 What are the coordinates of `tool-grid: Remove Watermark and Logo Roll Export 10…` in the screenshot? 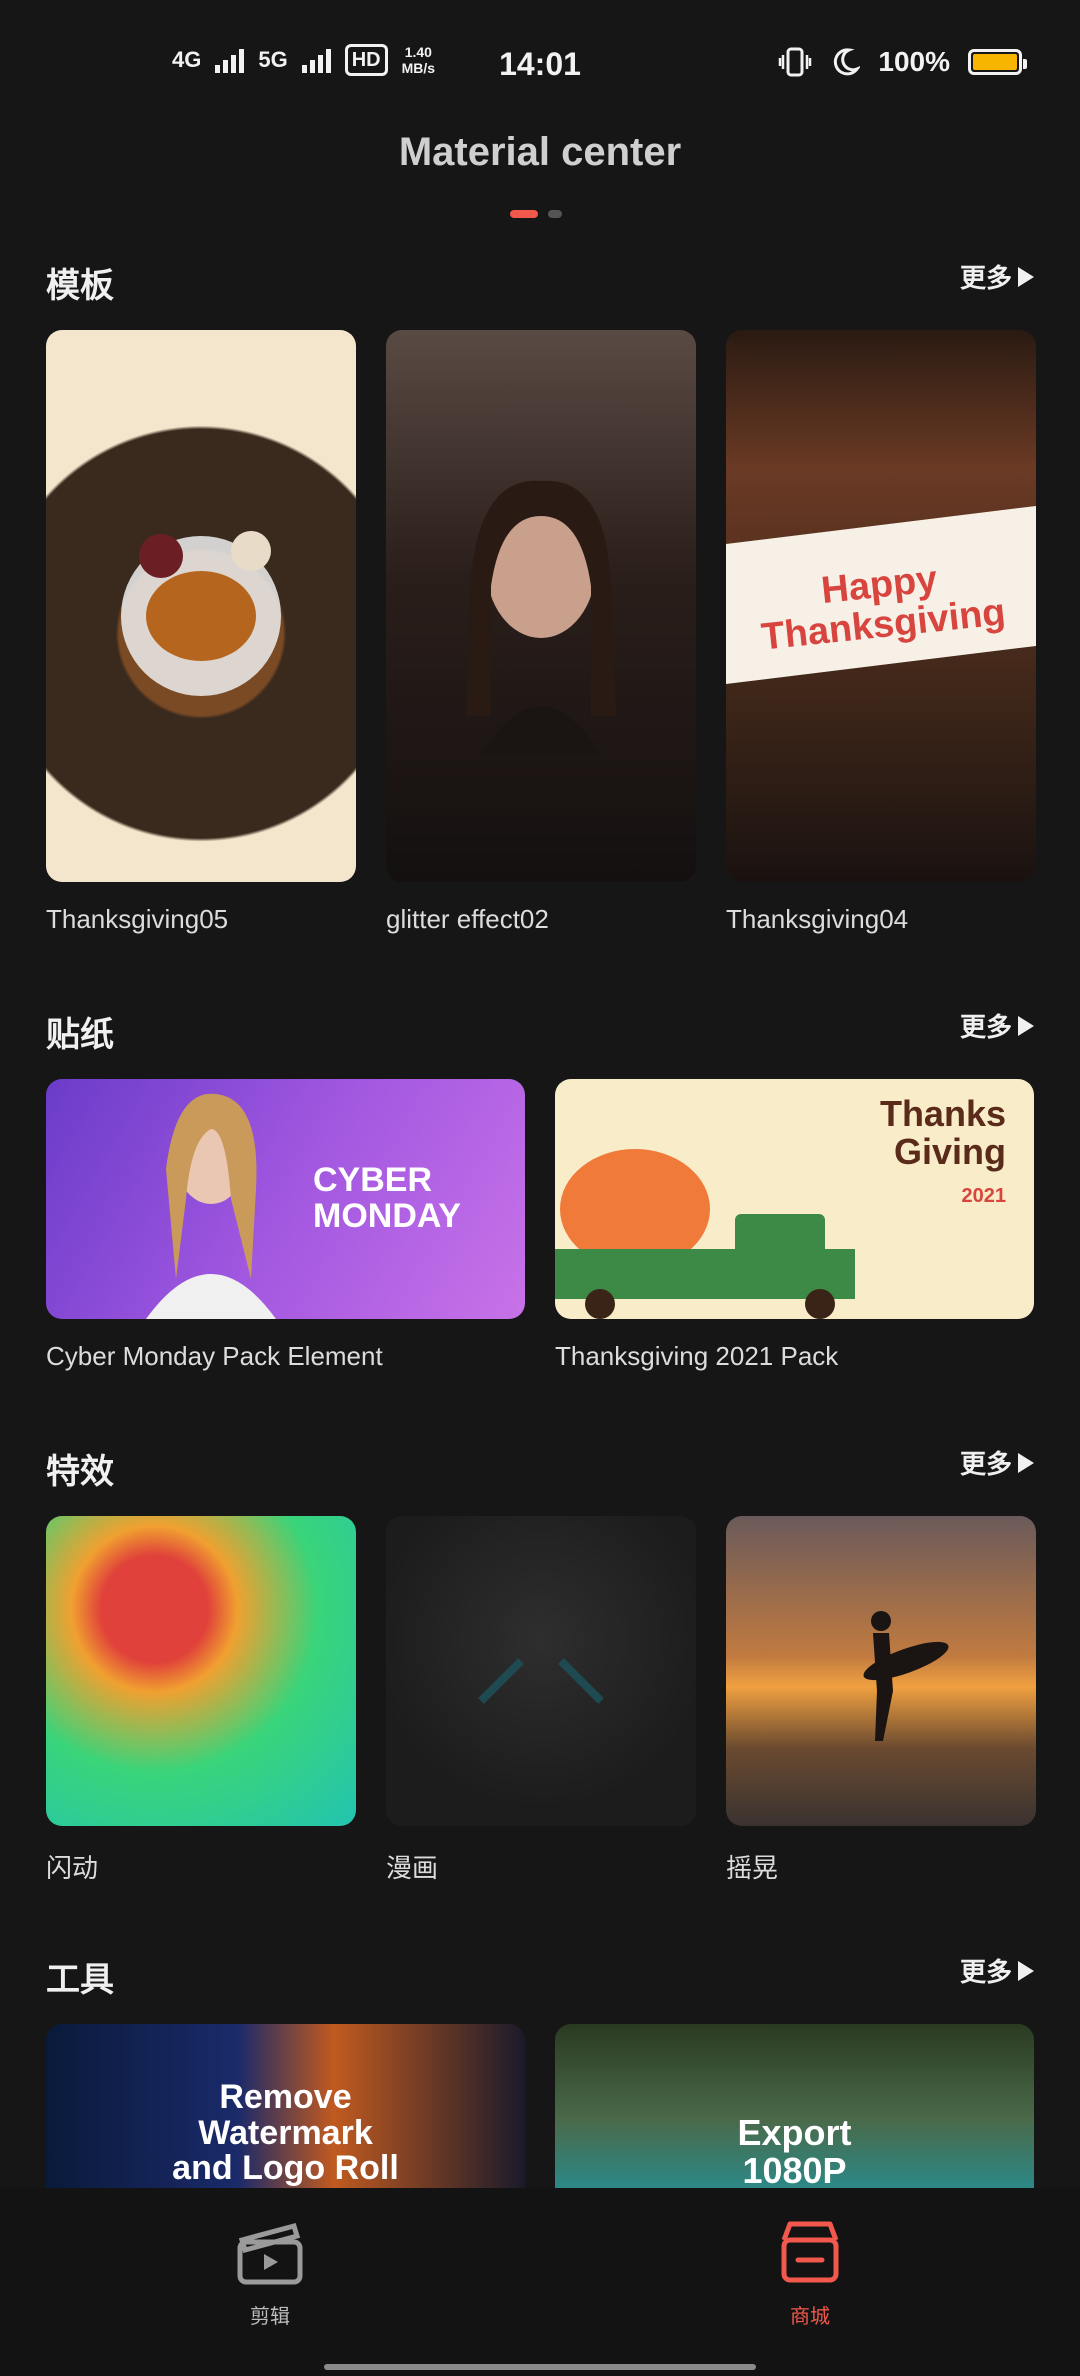 It's located at (540, 2106).